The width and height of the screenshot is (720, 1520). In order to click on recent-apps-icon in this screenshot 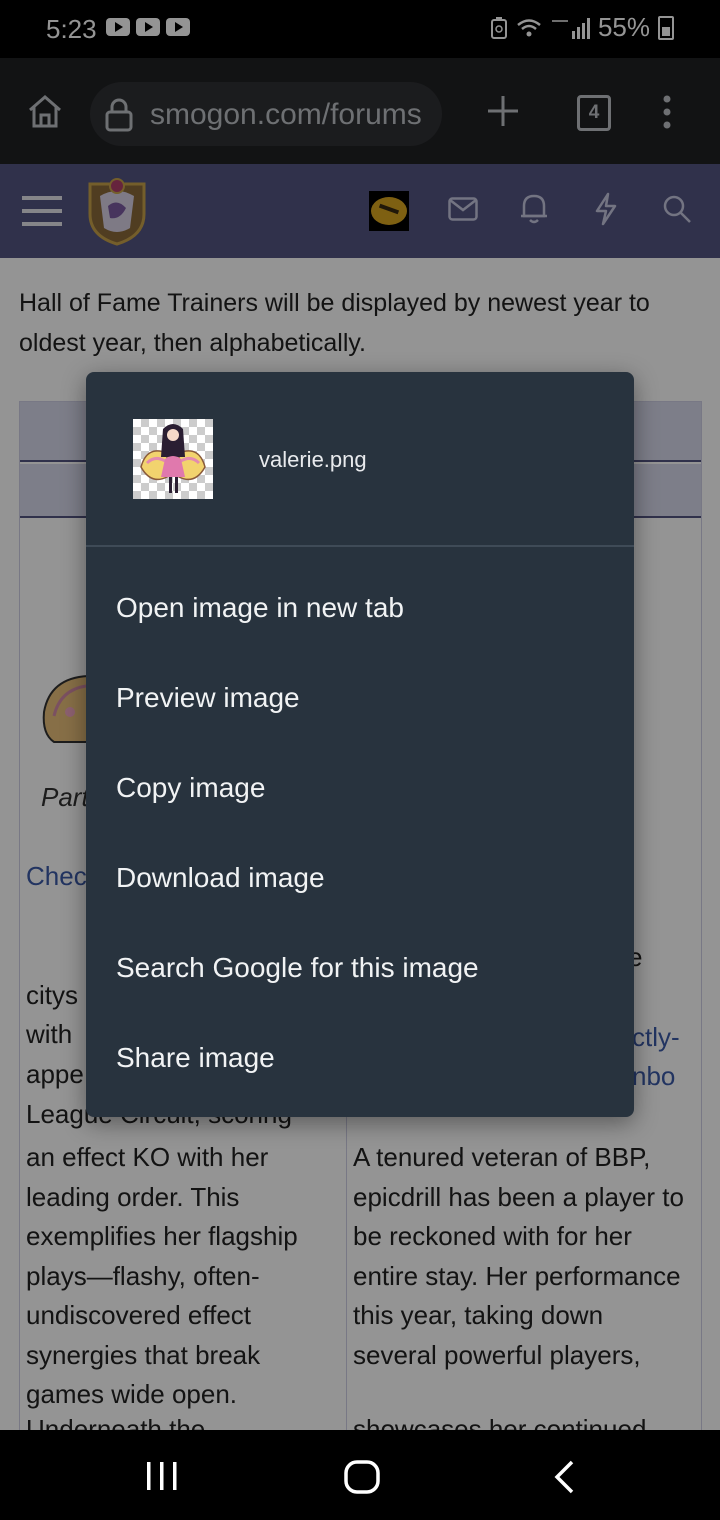, I will do `click(162, 1476)`.